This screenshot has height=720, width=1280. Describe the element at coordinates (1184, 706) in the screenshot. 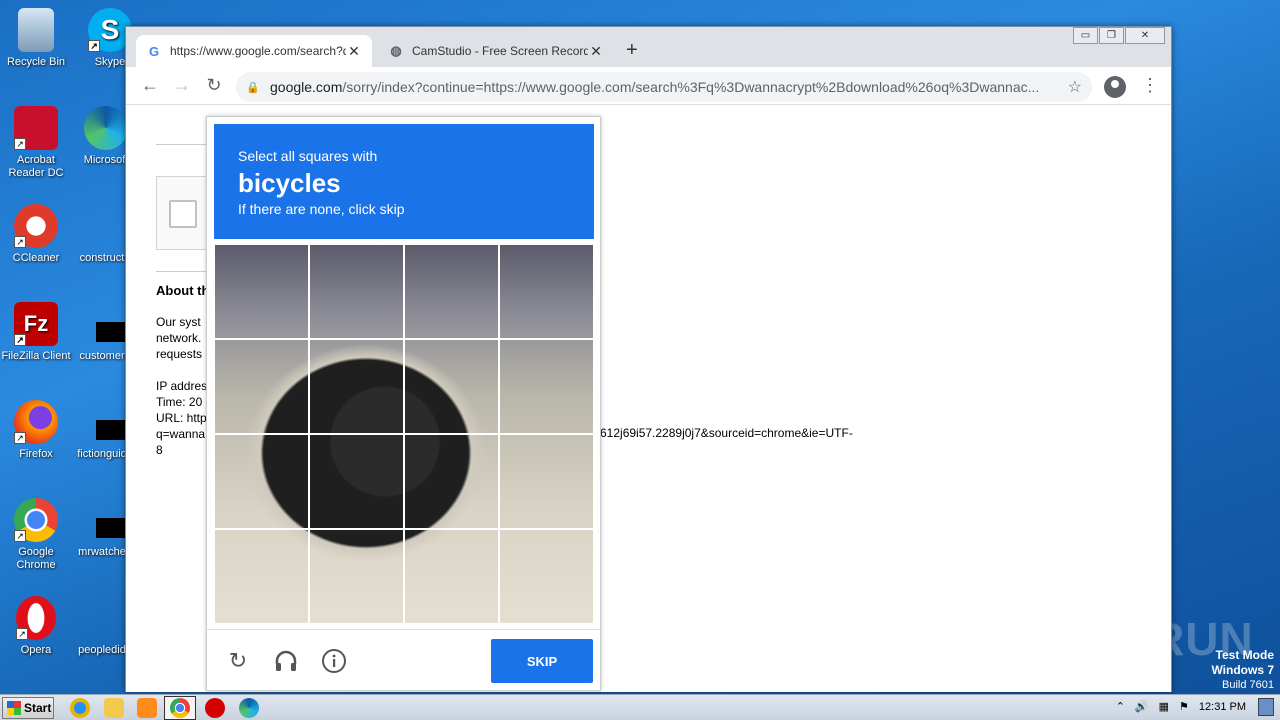

I see `action-center-flag-icon: ⚑` at that location.